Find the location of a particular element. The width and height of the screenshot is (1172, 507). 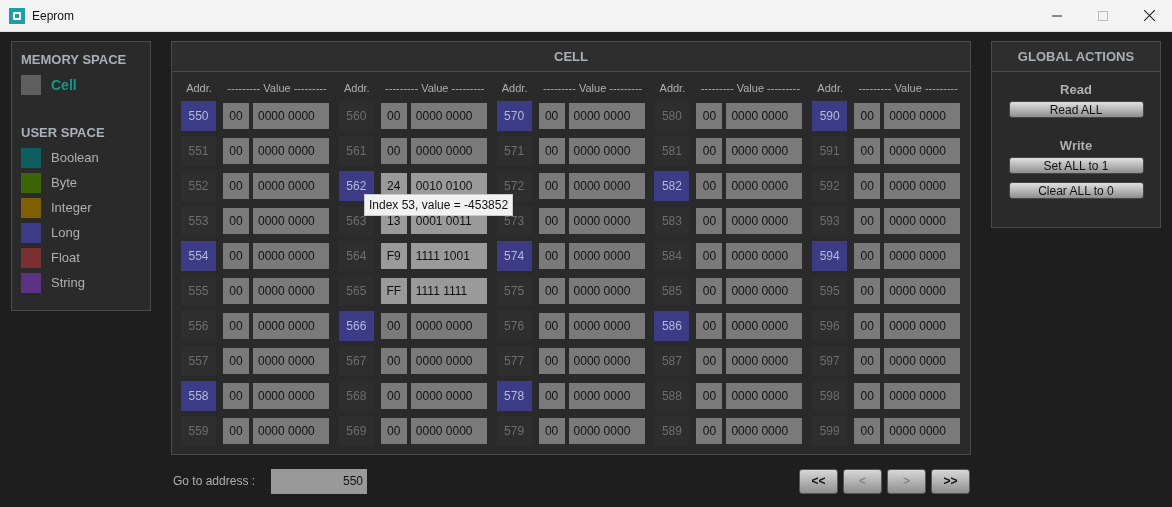

legend-label: Cell is located at coordinates (64, 84).